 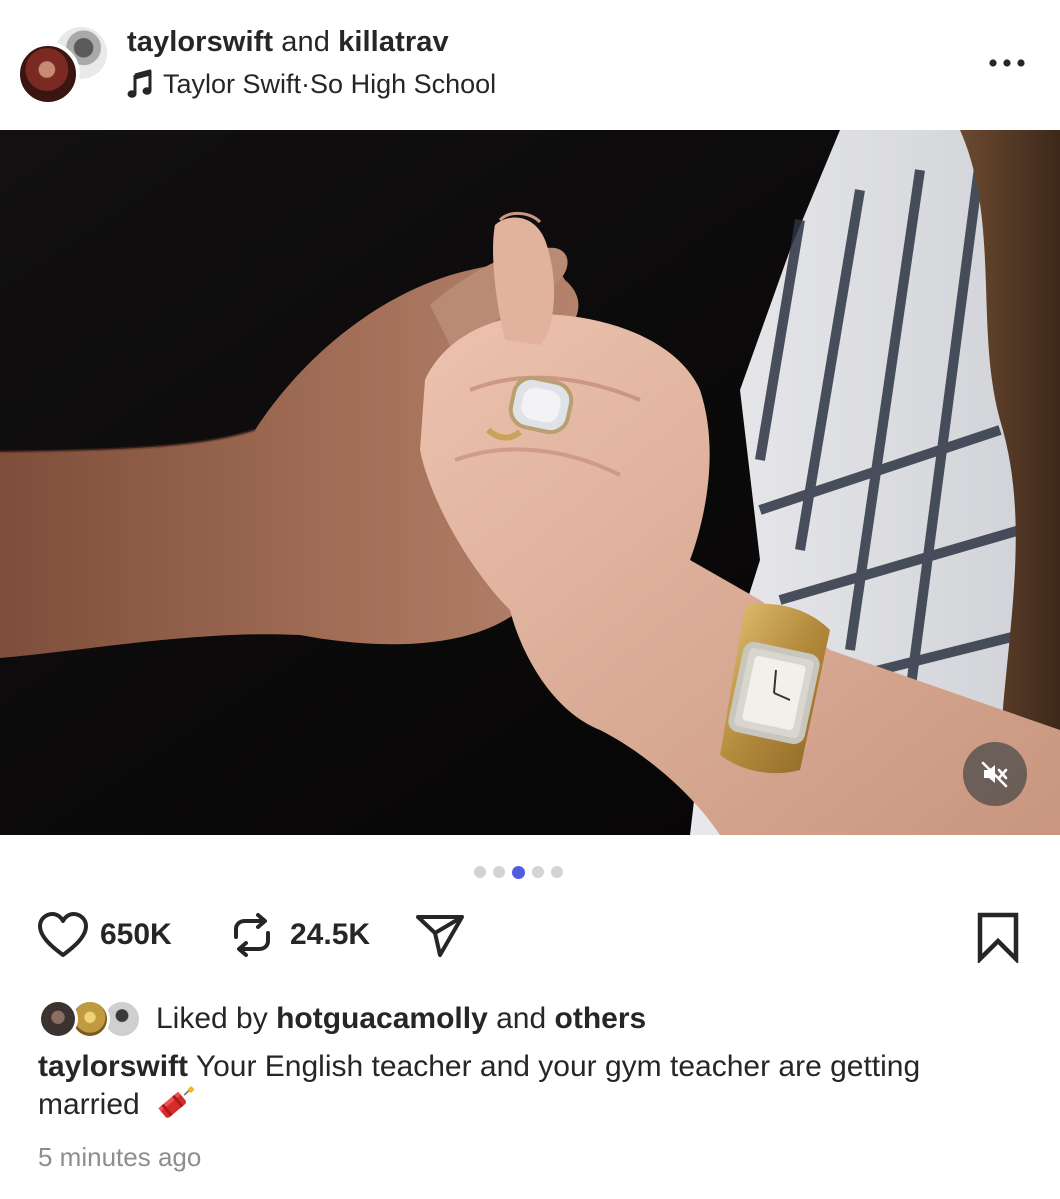 I want to click on author-avatars, so click(x=63, y=65).